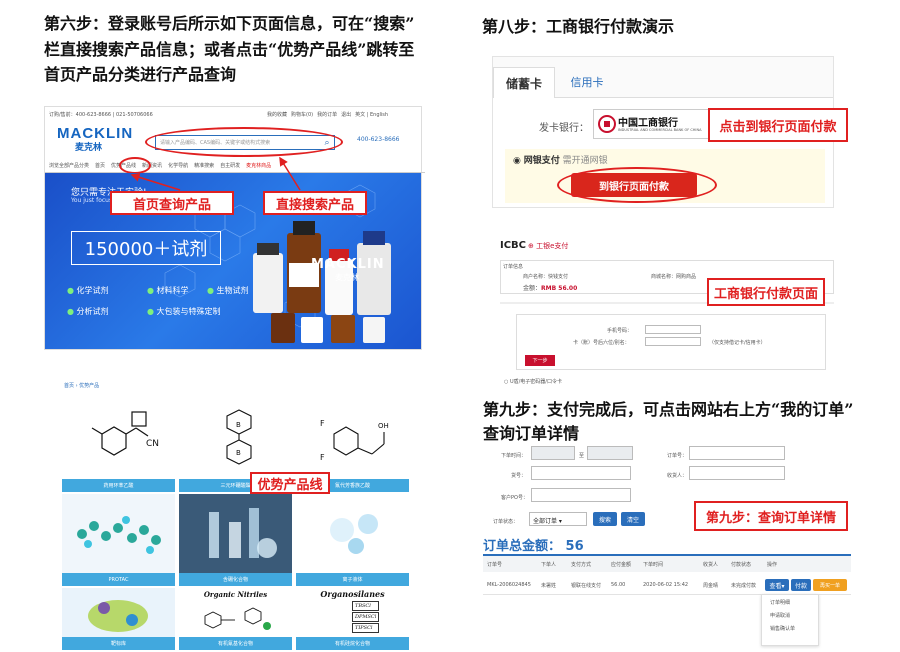 The width and height of the screenshot is (900, 652). What do you see at coordinates (648, 123) in the screenshot?
I see `bank-name: 中国工商银行` at bounding box center [648, 123].